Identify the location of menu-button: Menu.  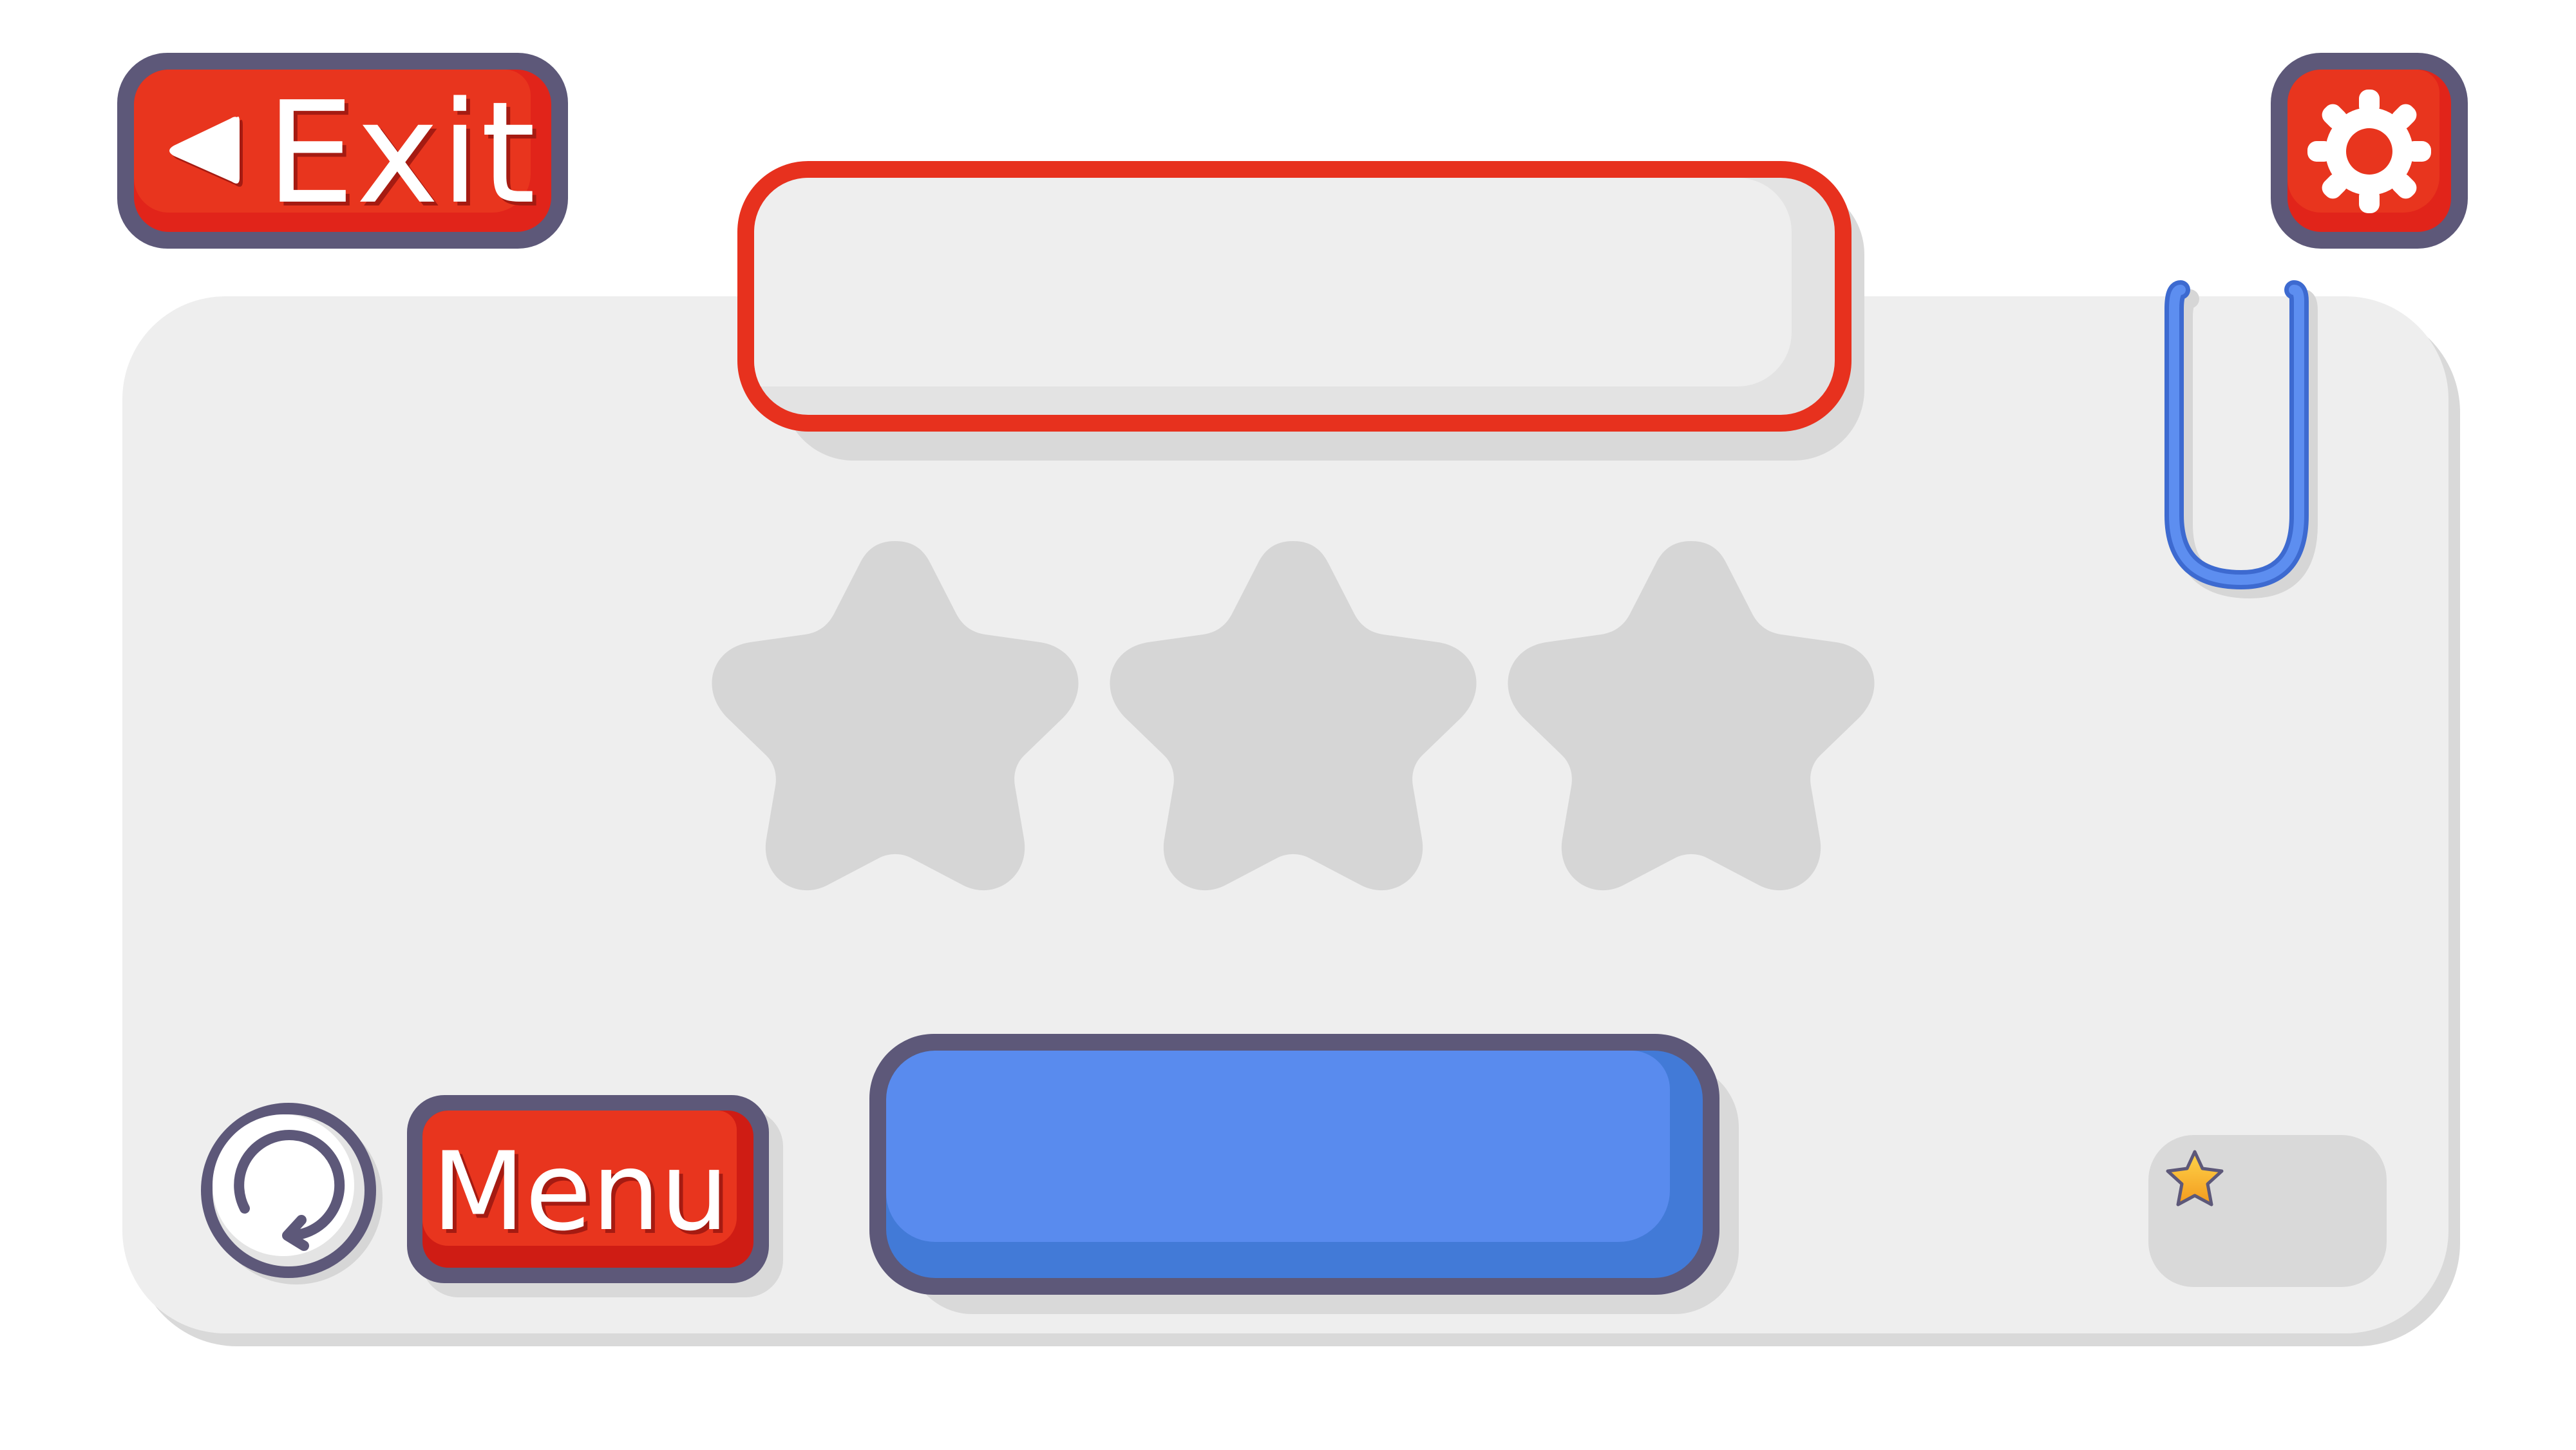
(588, 1189).